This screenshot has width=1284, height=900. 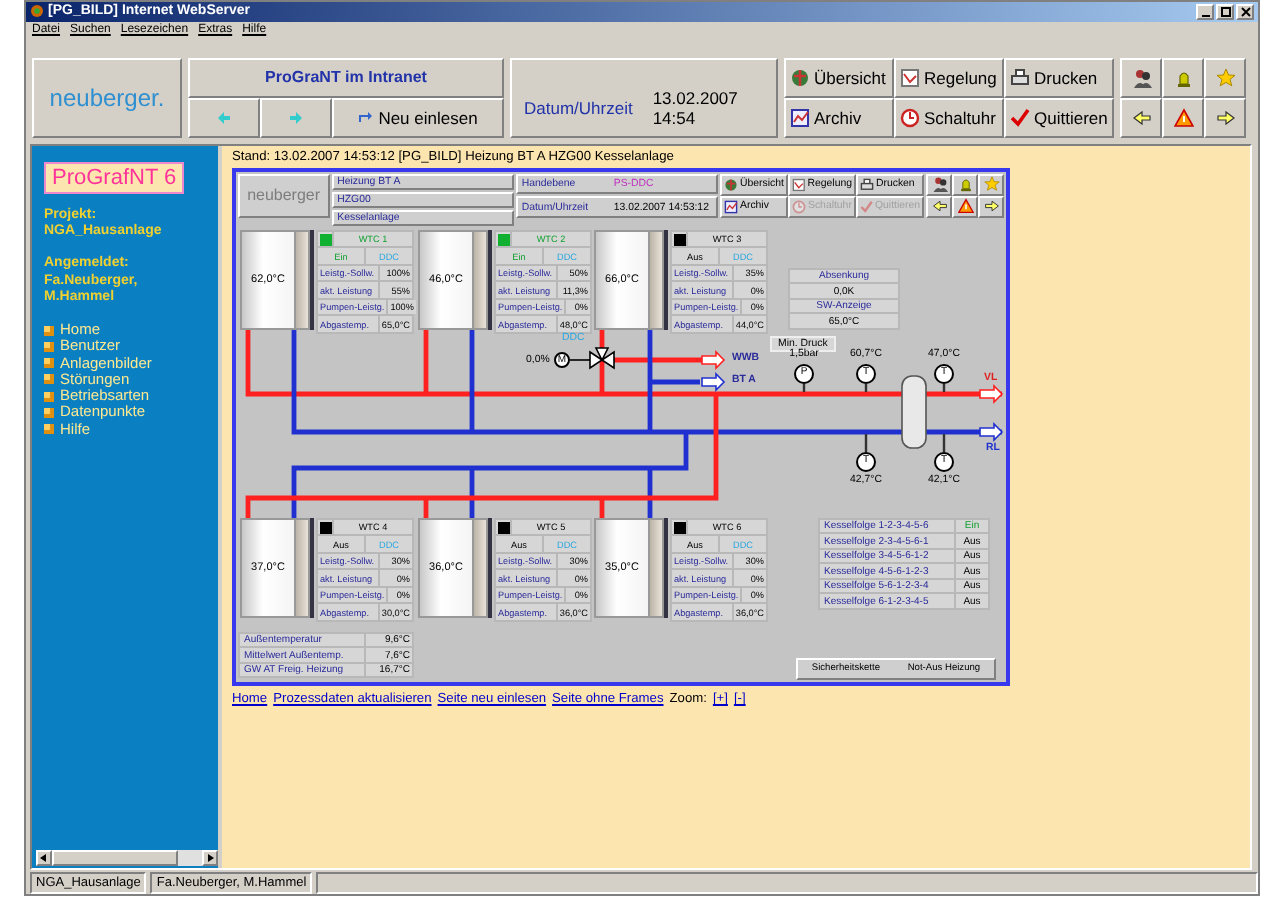 What do you see at coordinates (418, 117) in the screenshot?
I see `reload-button: Neu einlesen` at bounding box center [418, 117].